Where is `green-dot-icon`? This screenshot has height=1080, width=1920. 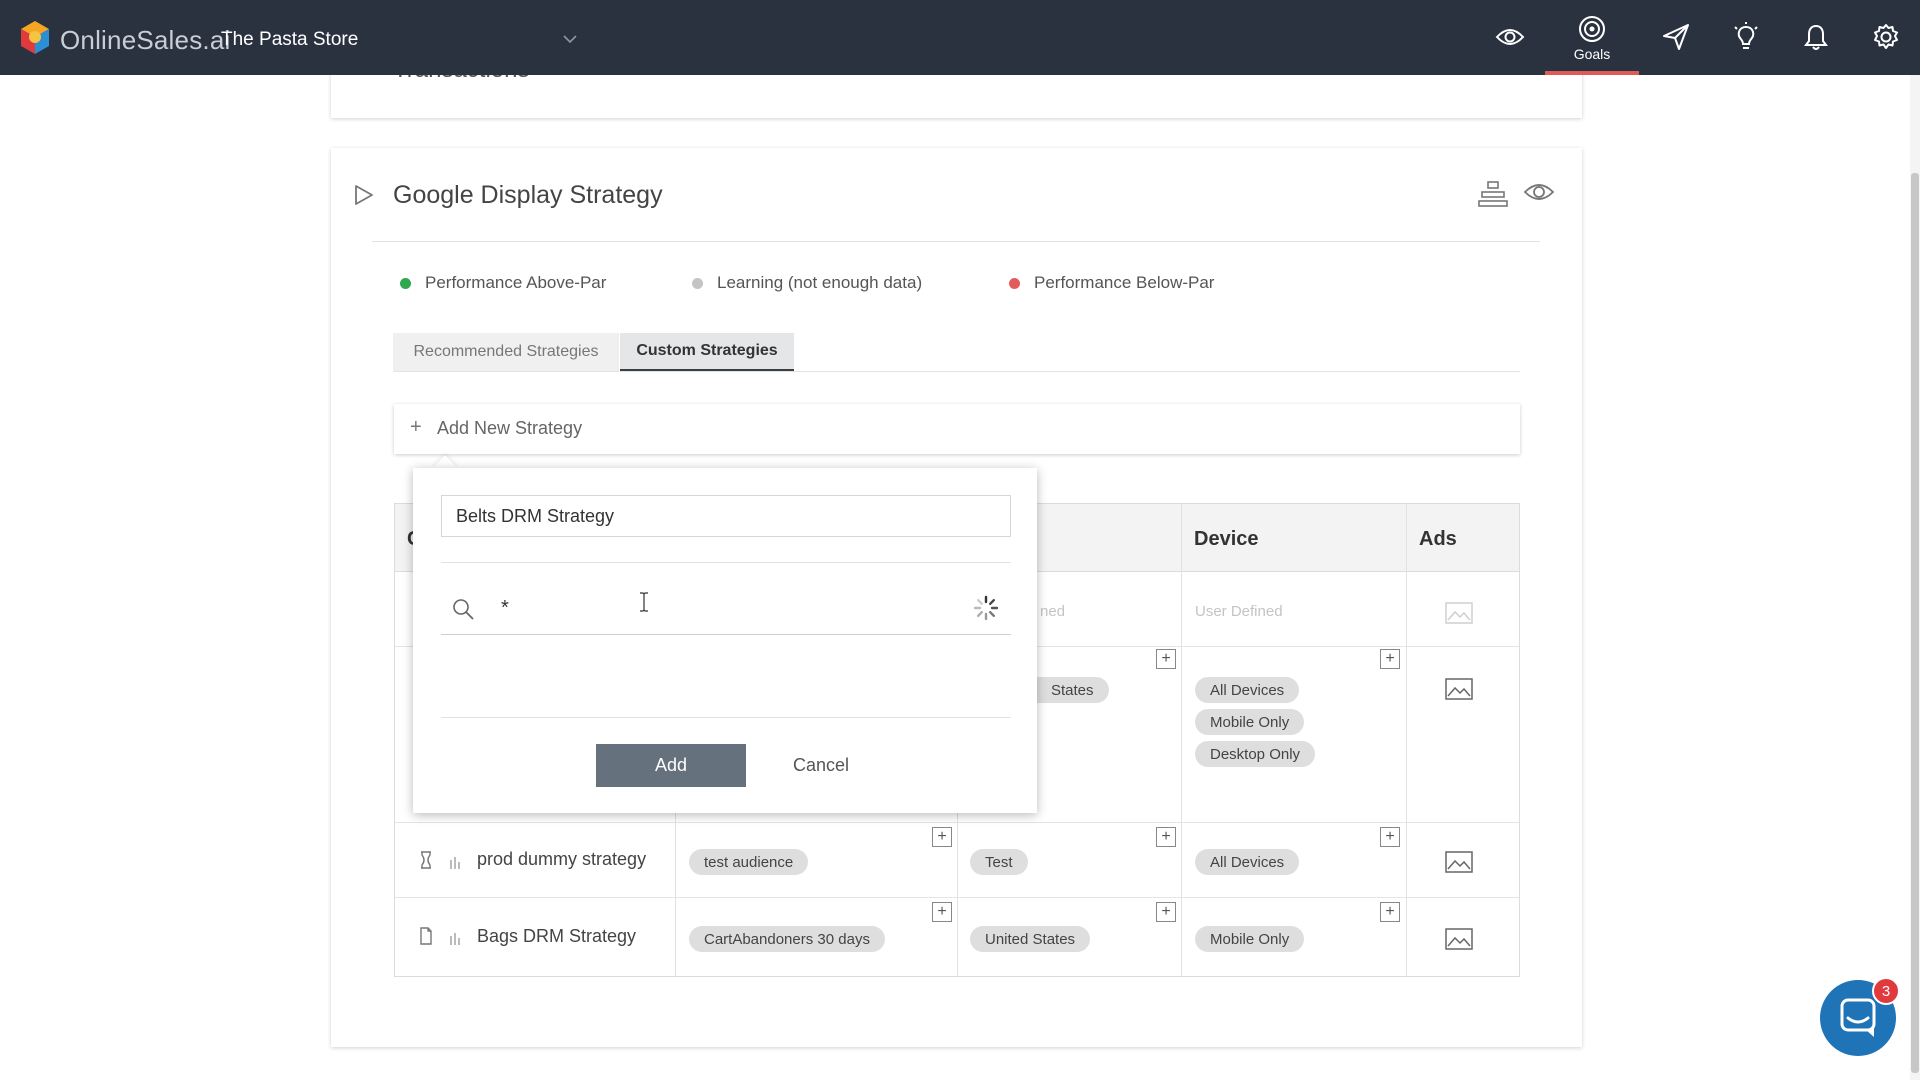 green-dot-icon is located at coordinates (405, 283).